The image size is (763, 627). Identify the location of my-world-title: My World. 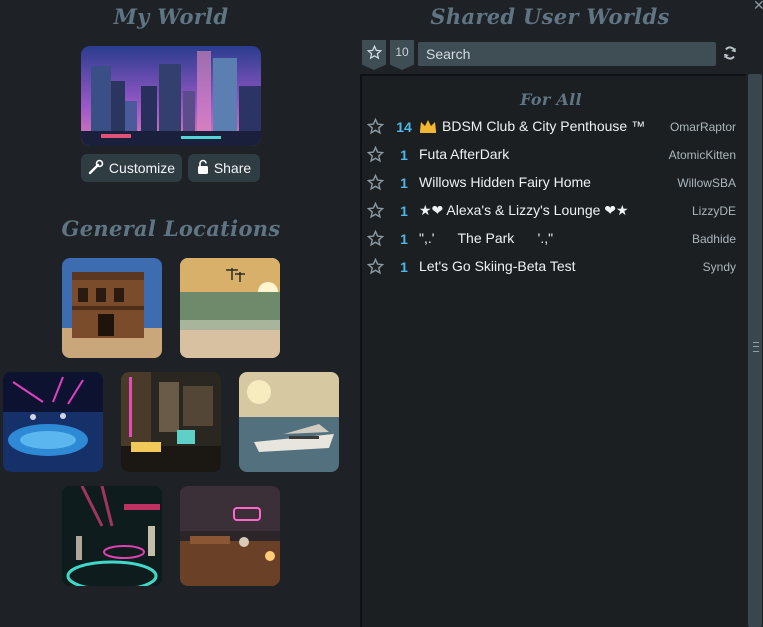
(171, 16).